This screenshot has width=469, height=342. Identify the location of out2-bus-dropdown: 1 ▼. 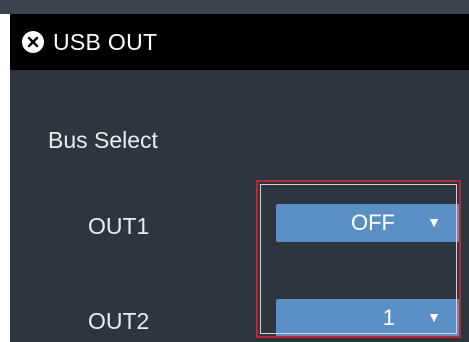
(368, 318).